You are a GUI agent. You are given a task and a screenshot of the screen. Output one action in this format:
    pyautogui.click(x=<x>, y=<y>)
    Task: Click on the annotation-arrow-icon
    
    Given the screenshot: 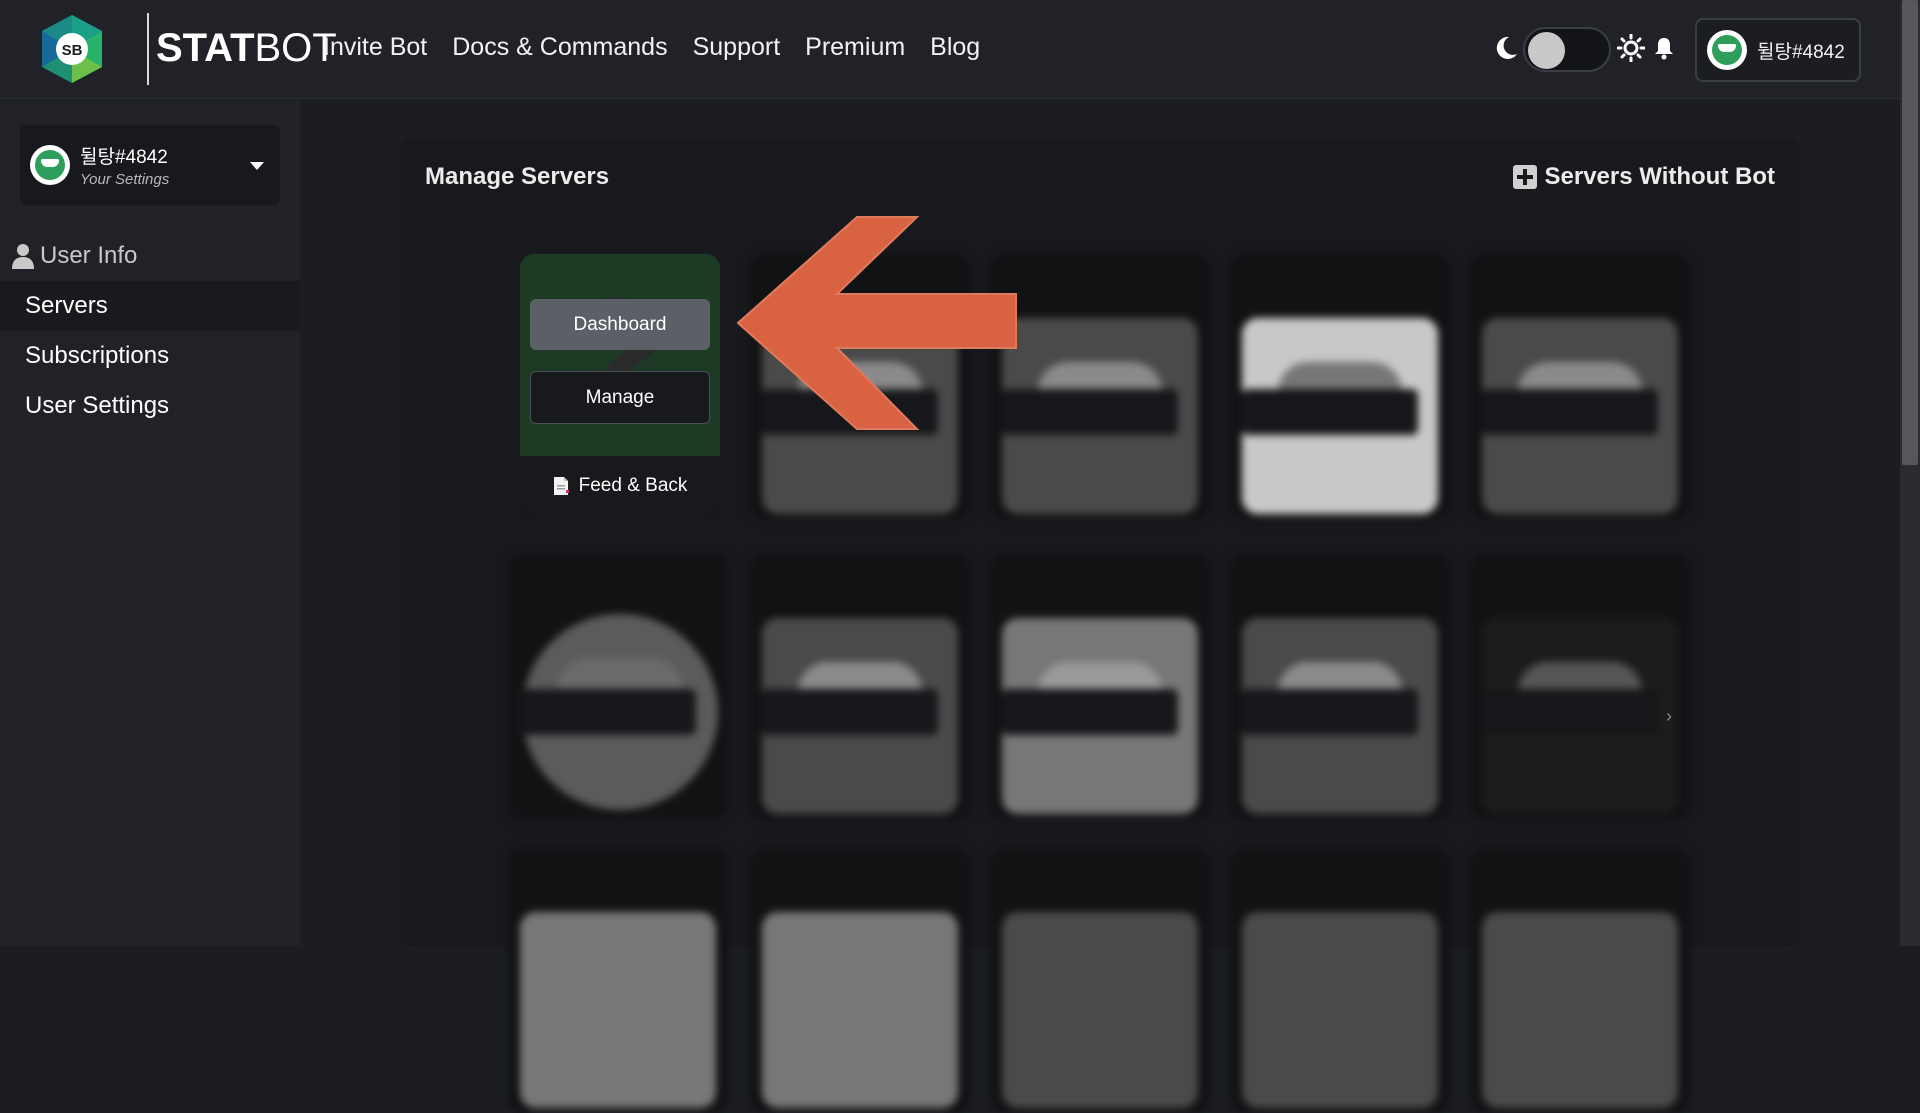 What is the action you would take?
    pyautogui.click(x=877, y=323)
    